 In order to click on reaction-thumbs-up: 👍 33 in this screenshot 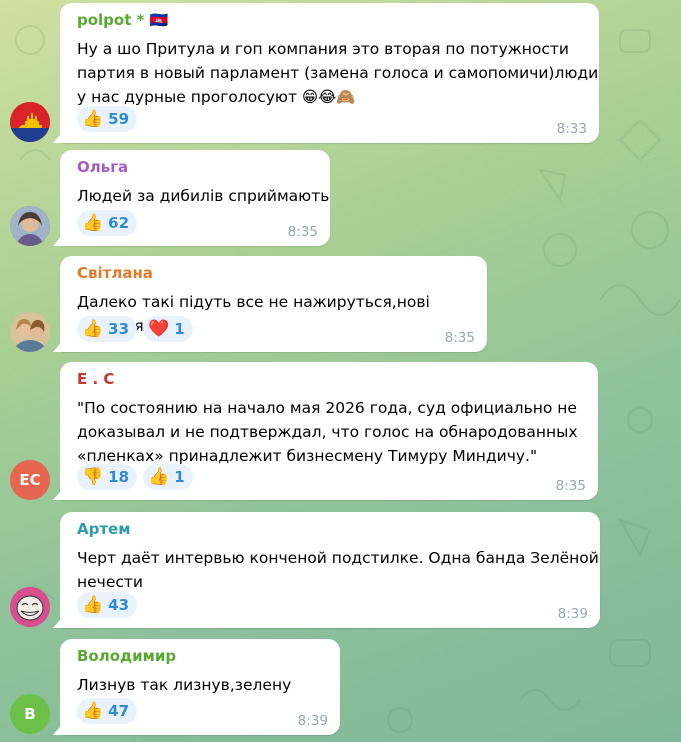, I will do `click(107, 329)`.